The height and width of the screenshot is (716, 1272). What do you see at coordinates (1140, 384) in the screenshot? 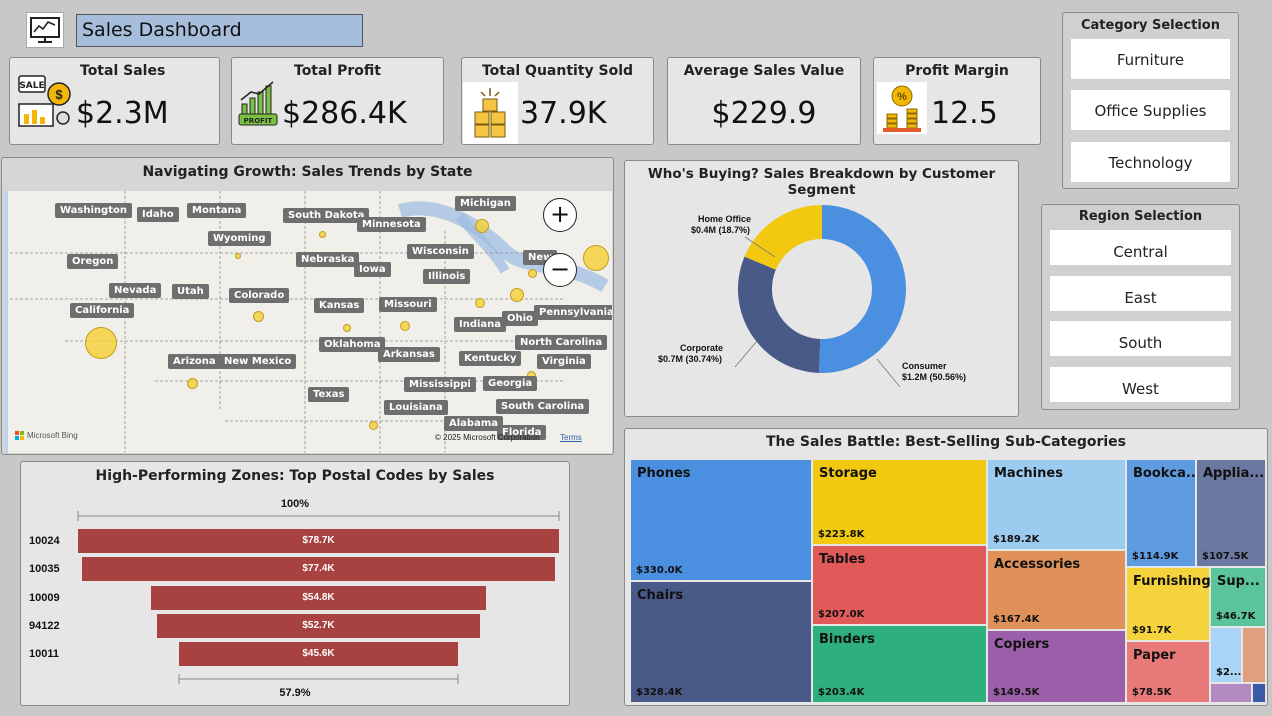
I see `region-option-west: West` at bounding box center [1140, 384].